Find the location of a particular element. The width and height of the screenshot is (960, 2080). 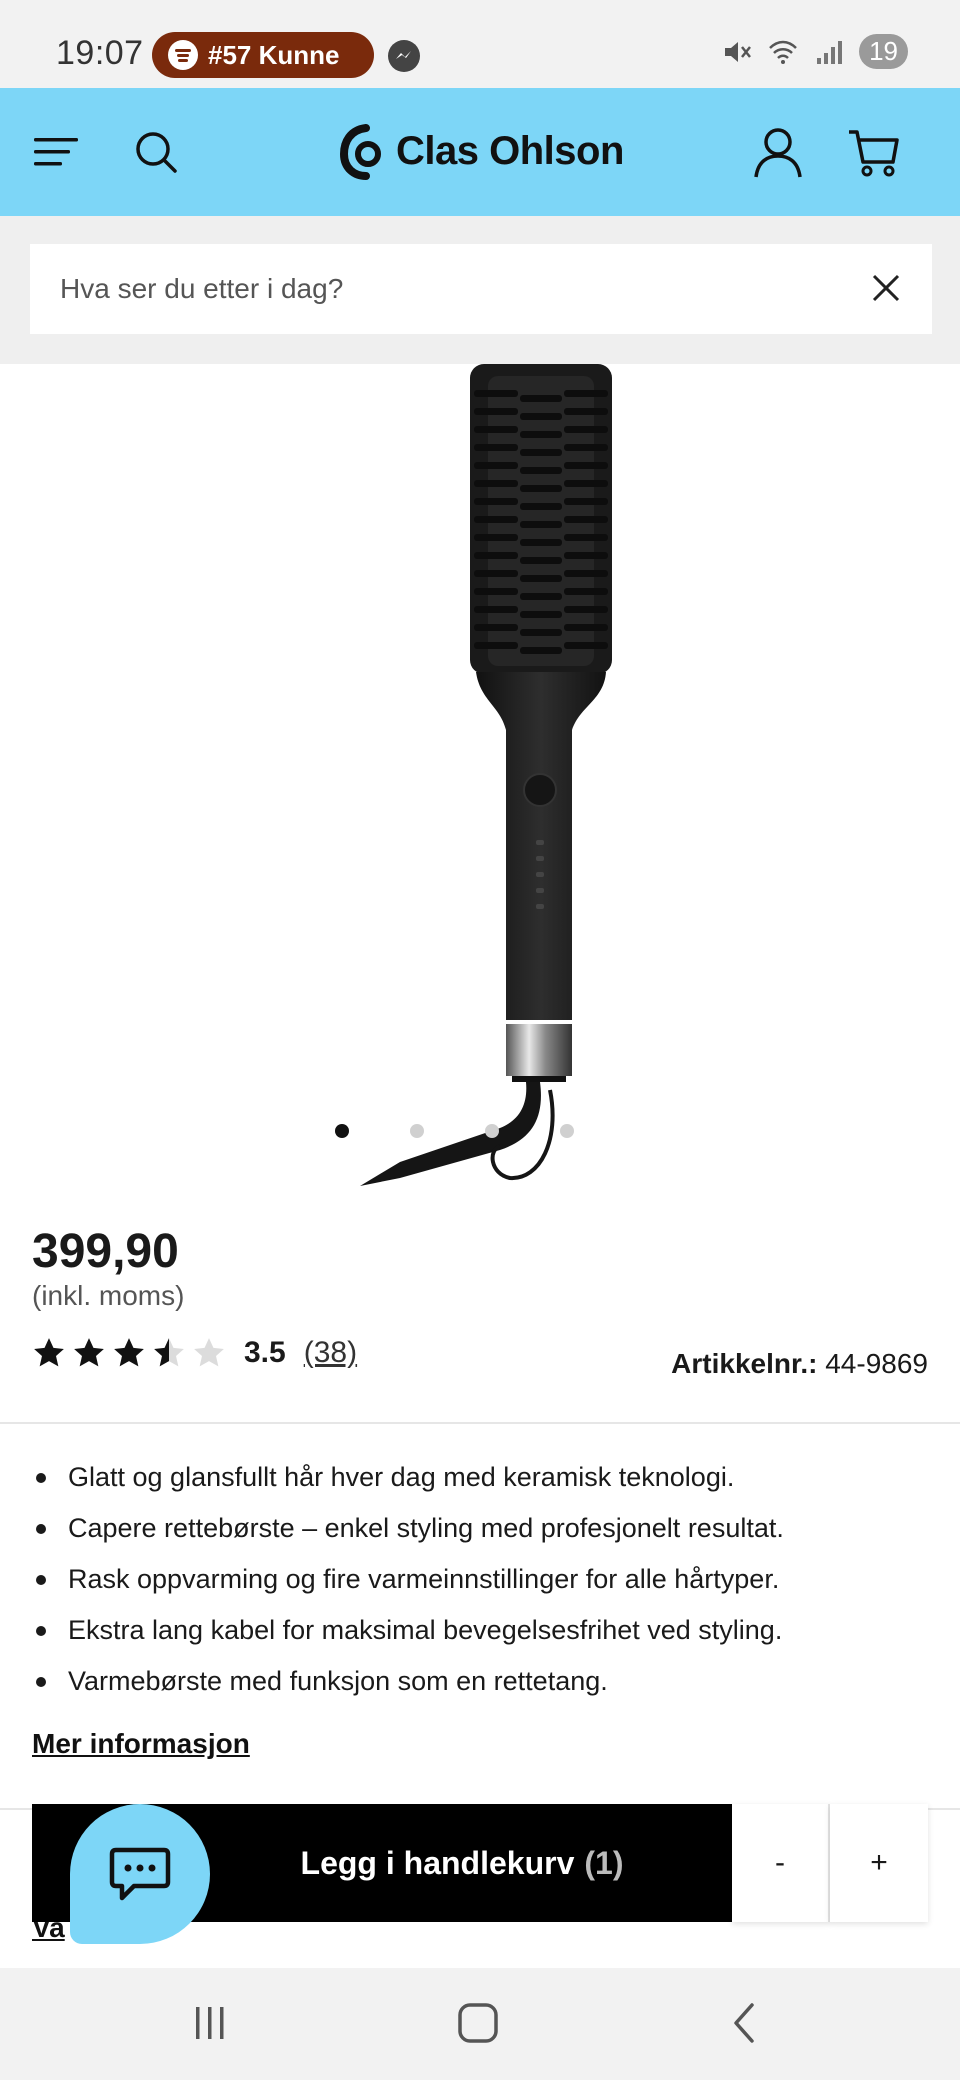

search-box is located at coordinates (481, 289).